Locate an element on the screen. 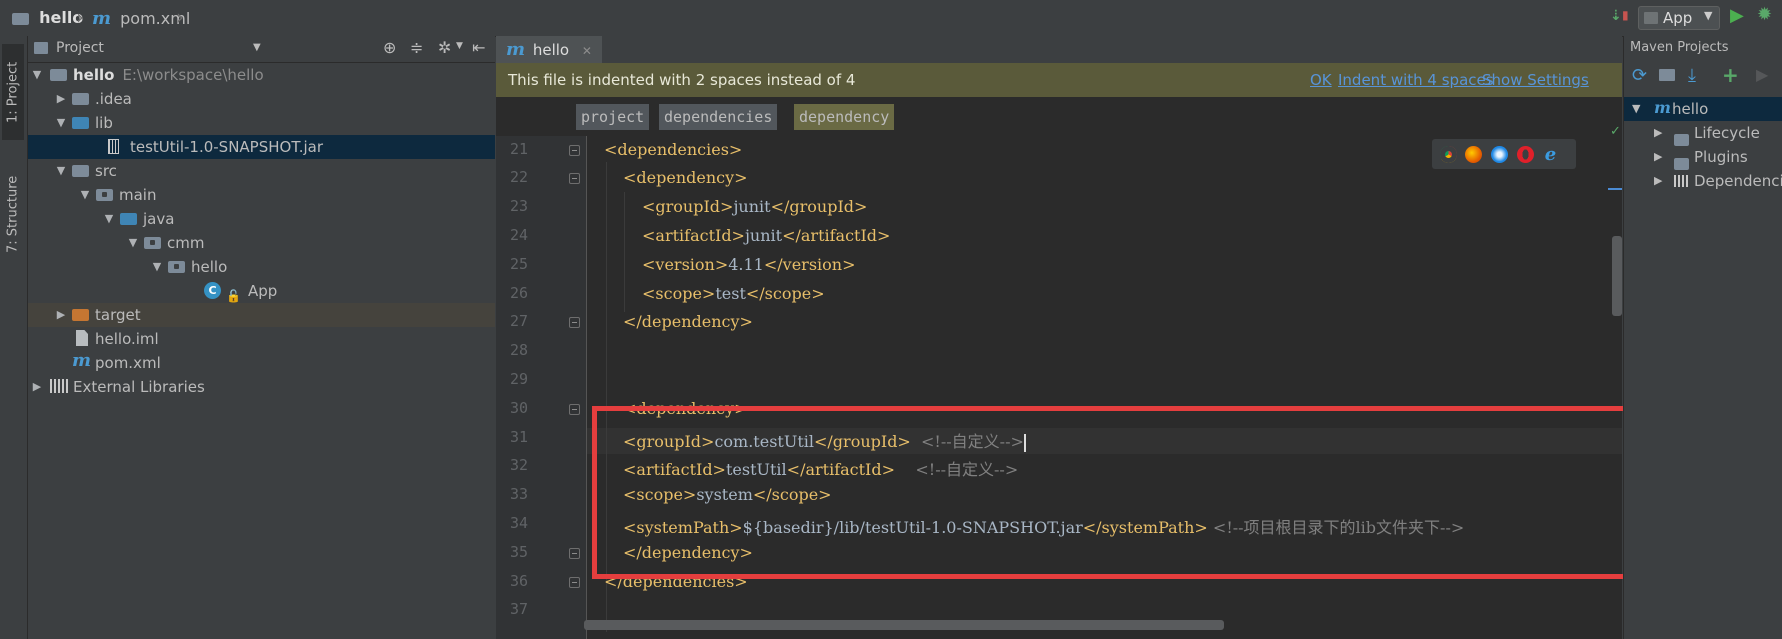 Image resolution: width=1782 pixels, height=639 pixels. tree-item-lib: ▼ lib is located at coordinates (261, 123).